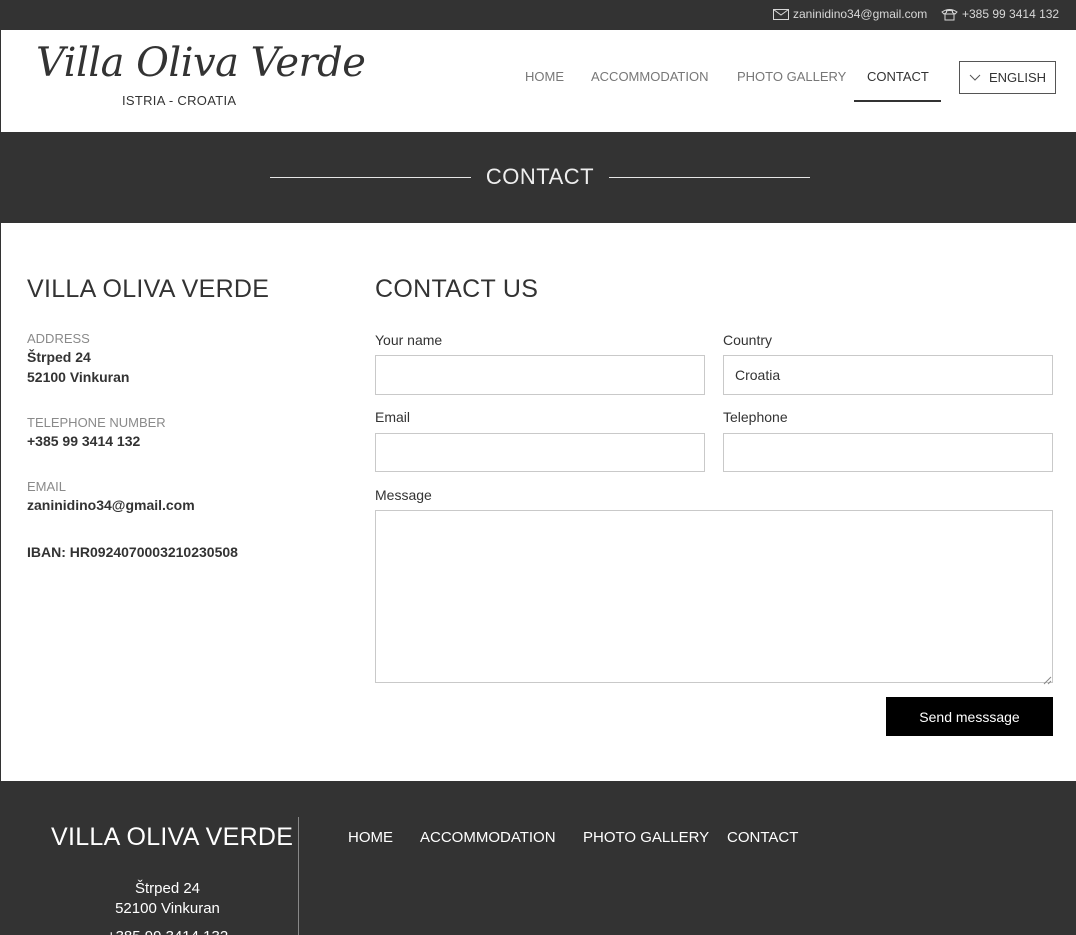 The height and width of the screenshot is (935, 1076). Describe the element at coordinates (201, 63) in the screenshot. I see `logo-title: Villa Oliva Verde` at that location.